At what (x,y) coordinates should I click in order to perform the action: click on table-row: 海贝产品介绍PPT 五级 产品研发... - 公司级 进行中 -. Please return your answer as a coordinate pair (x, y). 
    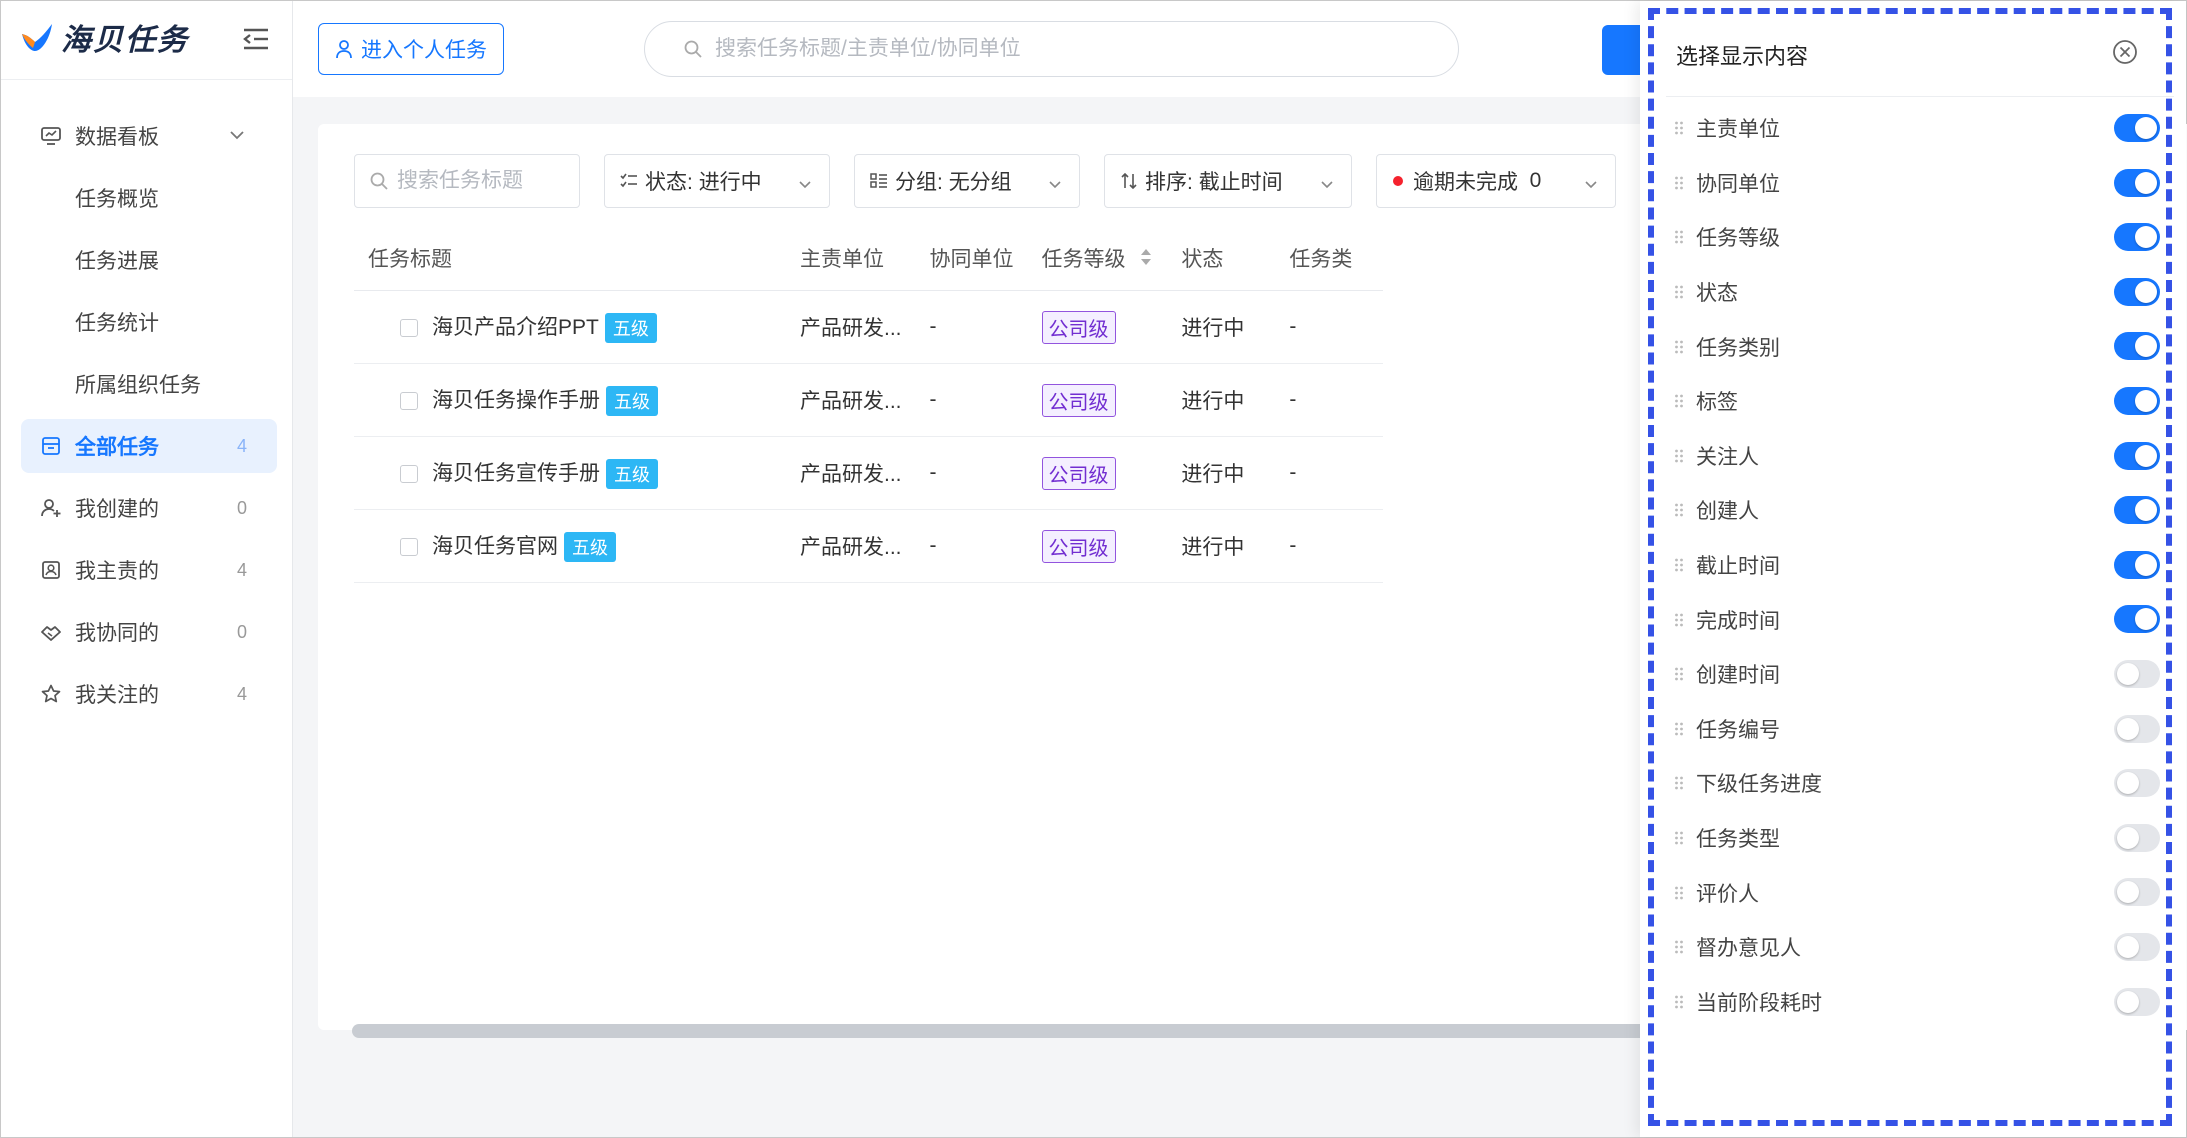
    Looking at the image, I should click on (869, 327).